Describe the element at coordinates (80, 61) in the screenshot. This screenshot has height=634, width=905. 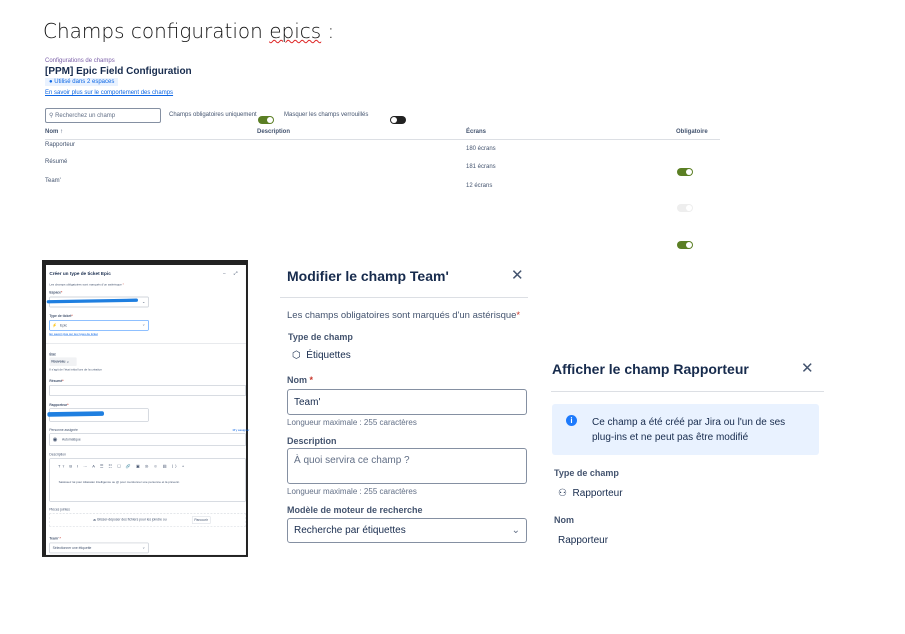
I see `breadcrumb: Configurations de champs` at that location.